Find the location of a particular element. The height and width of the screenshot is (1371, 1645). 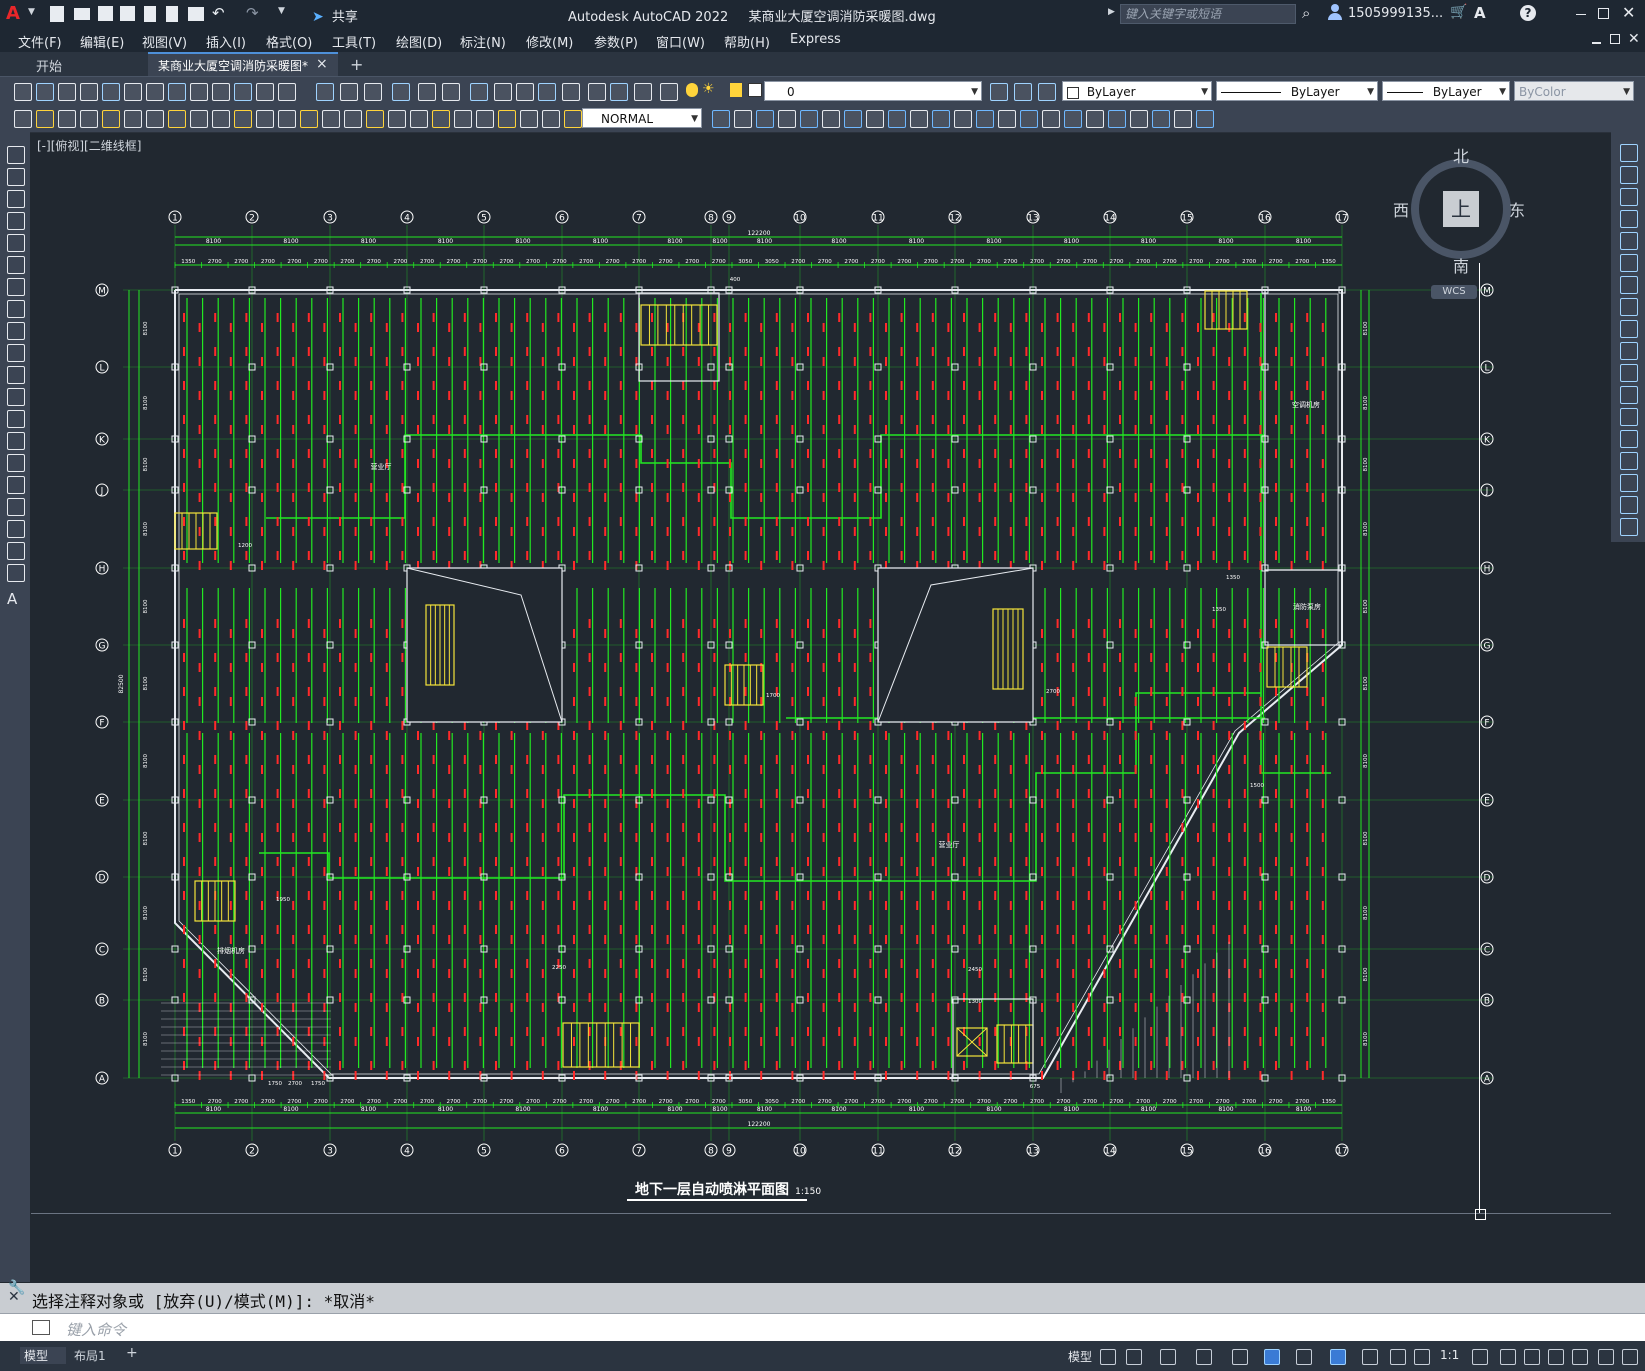

draw-tool-6-icon is located at coordinates (16, 287).